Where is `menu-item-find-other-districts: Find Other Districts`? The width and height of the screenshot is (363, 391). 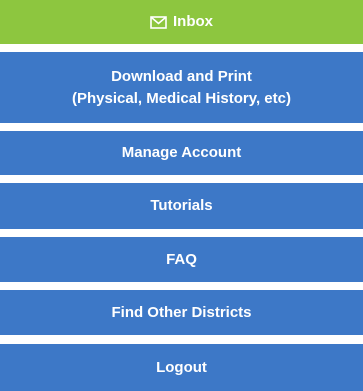
menu-item-find-other-districts: Find Other Districts is located at coordinates (181, 312).